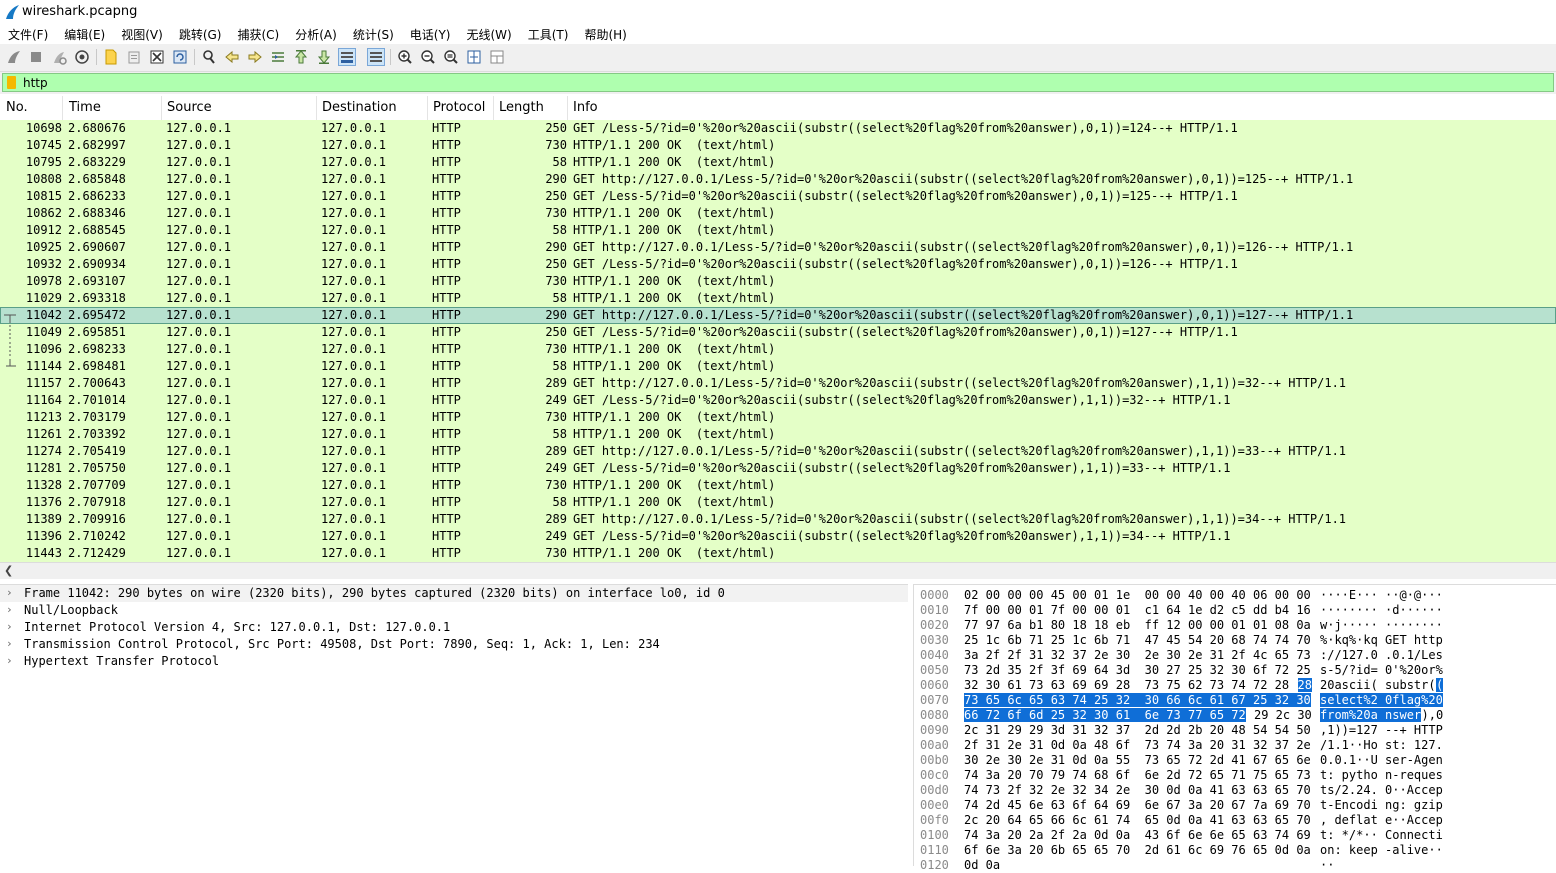 This screenshot has height=873, width=1556. Describe the element at coordinates (1381, 805) in the screenshot. I see `ascii-bytes: t-Encodi ng: gzip` at that location.